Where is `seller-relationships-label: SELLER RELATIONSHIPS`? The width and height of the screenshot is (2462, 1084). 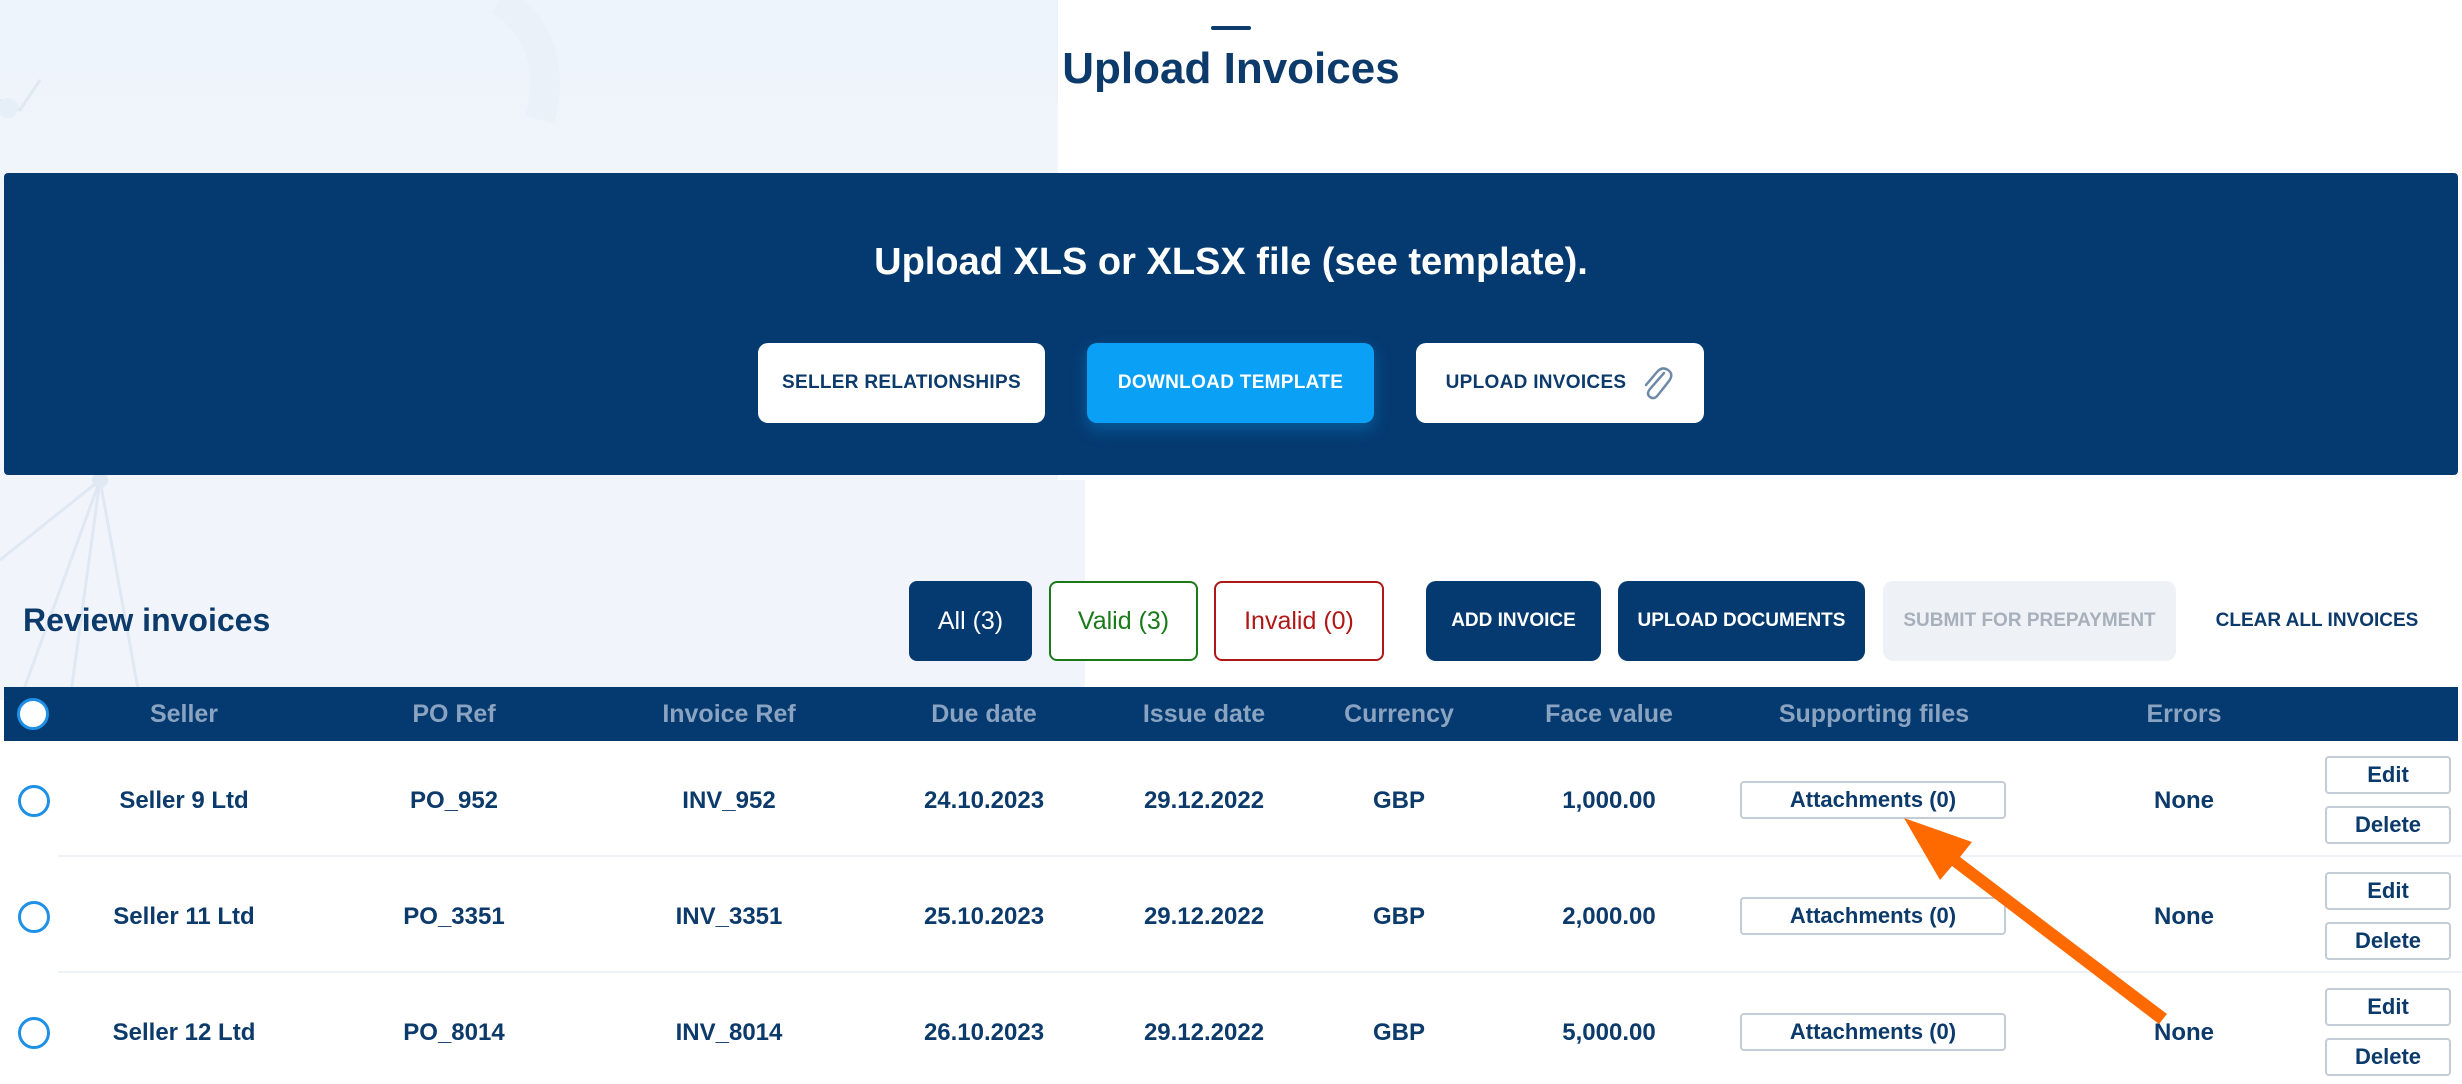 seller-relationships-label: SELLER RELATIONSHIPS is located at coordinates (901, 382).